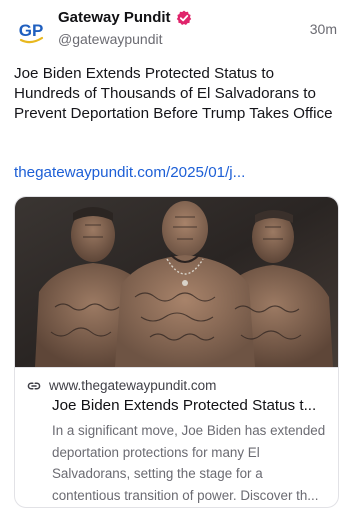 This screenshot has width=351, height=508. Describe the element at coordinates (323, 29) in the screenshot. I see `post-timestamp: 30m` at that location.